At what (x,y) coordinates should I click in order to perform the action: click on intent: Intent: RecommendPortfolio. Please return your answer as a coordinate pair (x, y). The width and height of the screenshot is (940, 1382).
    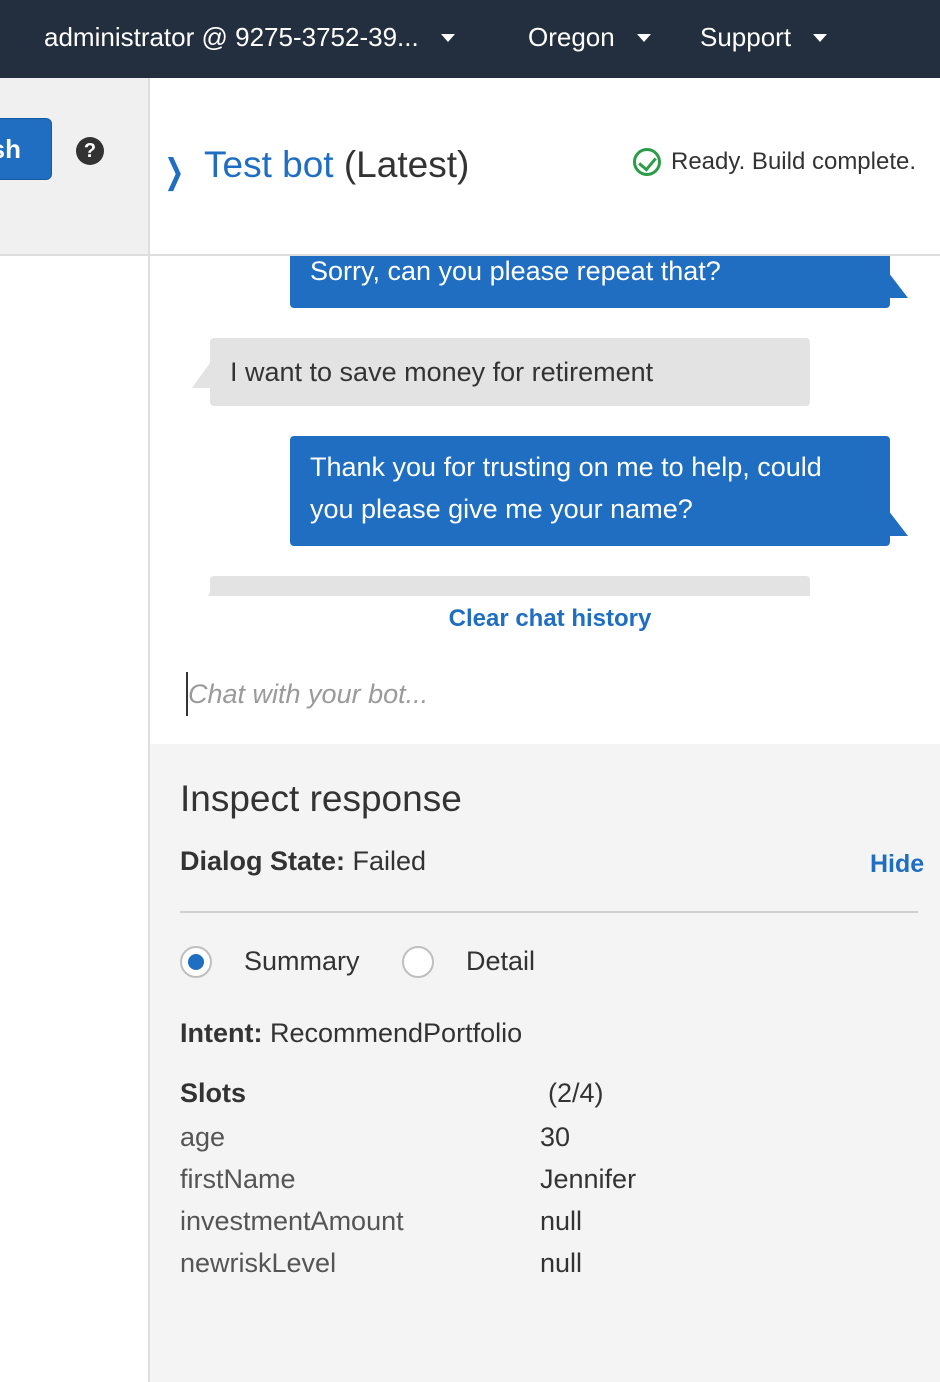
    Looking at the image, I should click on (351, 1033).